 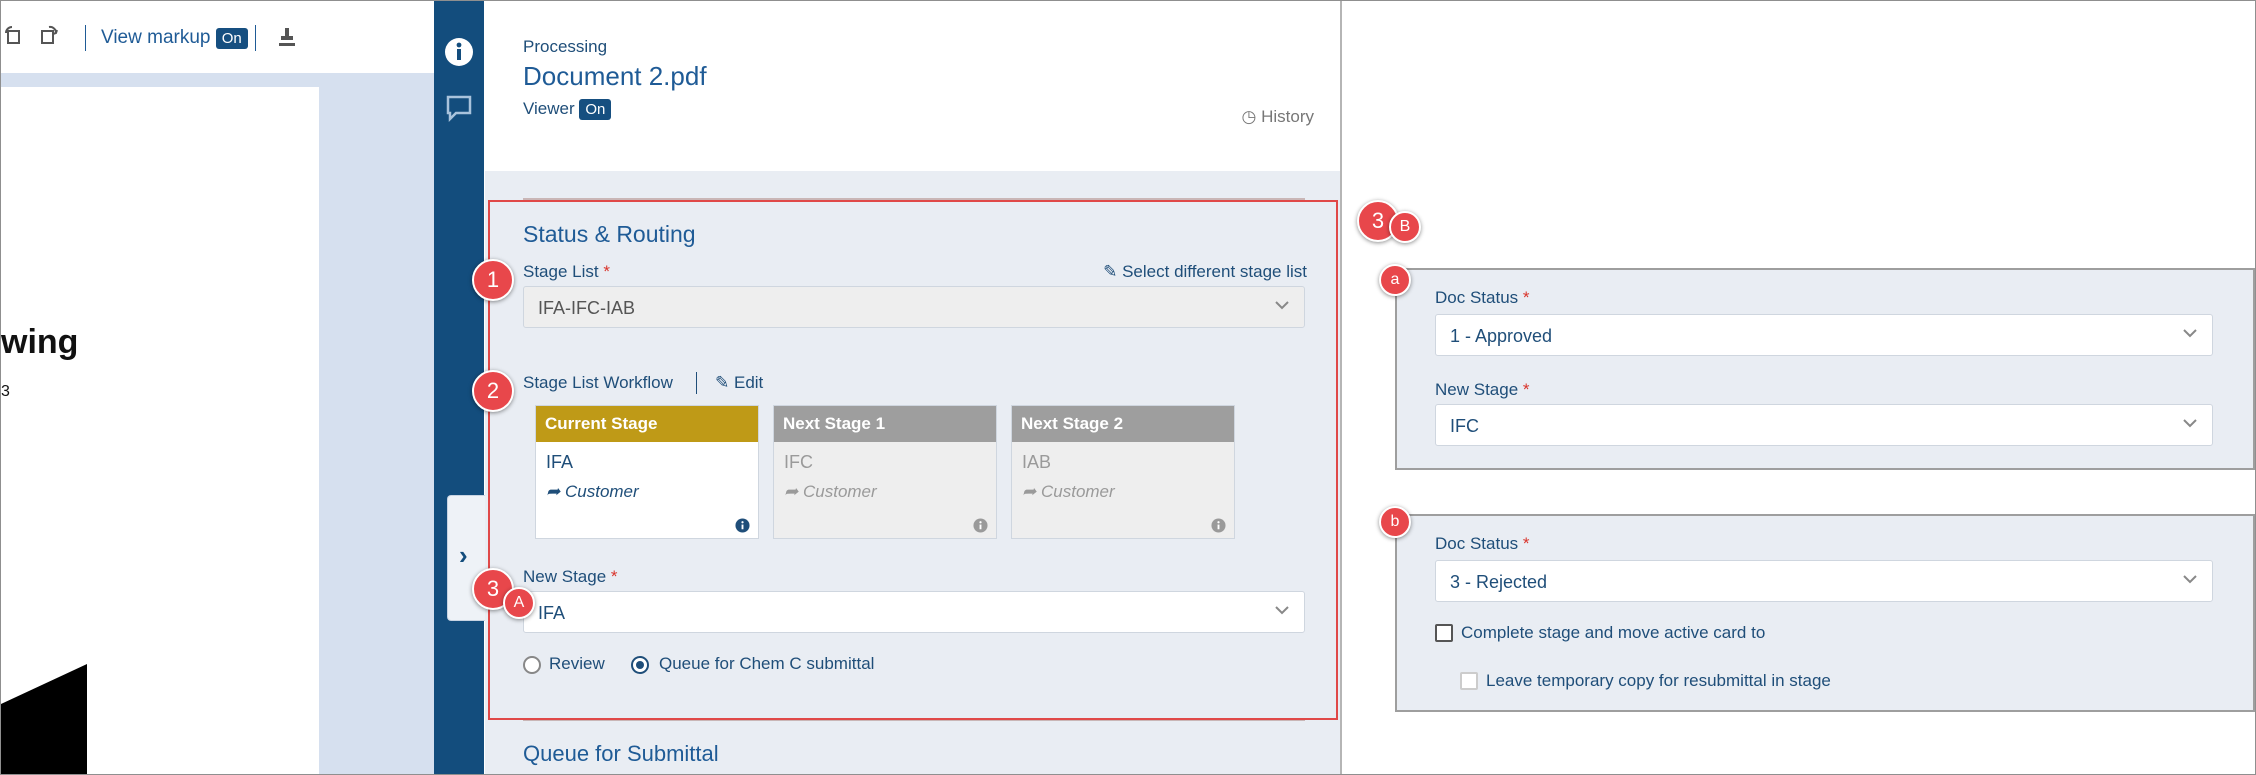 I want to click on processing-label: Processing, so click(x=565, y=46).